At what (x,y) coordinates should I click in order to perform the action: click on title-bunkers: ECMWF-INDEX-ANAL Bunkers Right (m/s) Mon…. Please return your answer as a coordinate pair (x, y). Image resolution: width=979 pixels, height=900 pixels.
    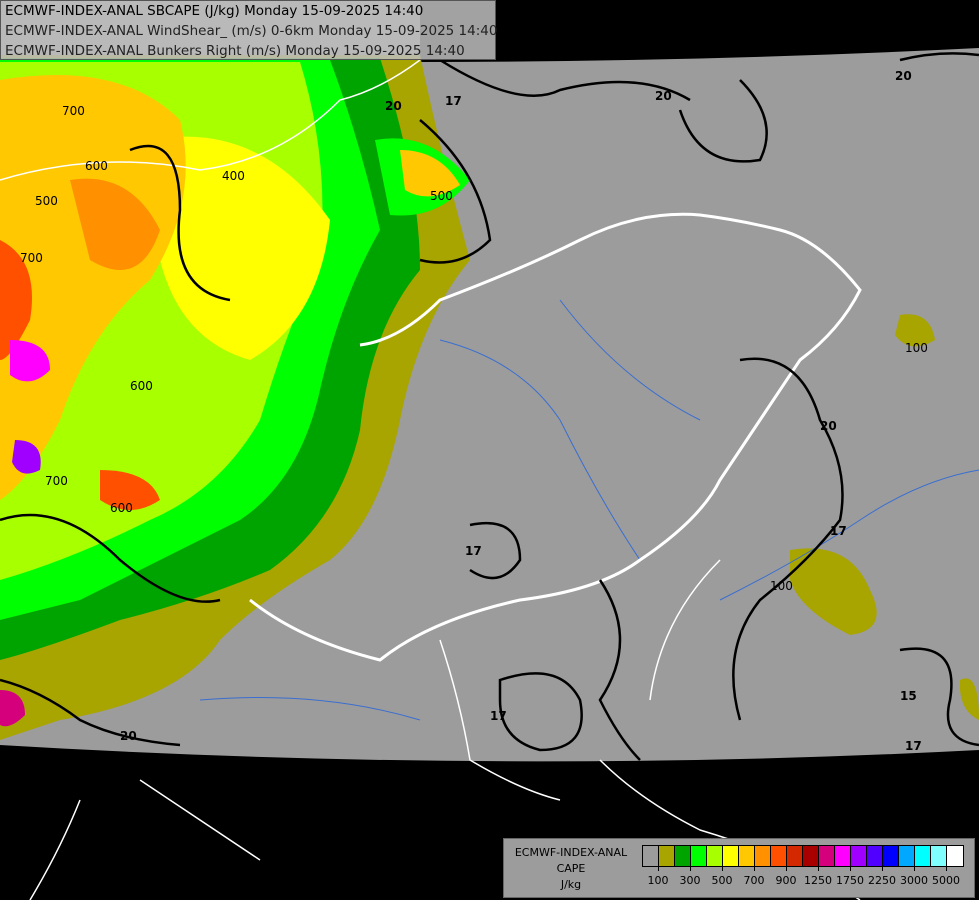
    Looking at the image, I should click on (235, 51).